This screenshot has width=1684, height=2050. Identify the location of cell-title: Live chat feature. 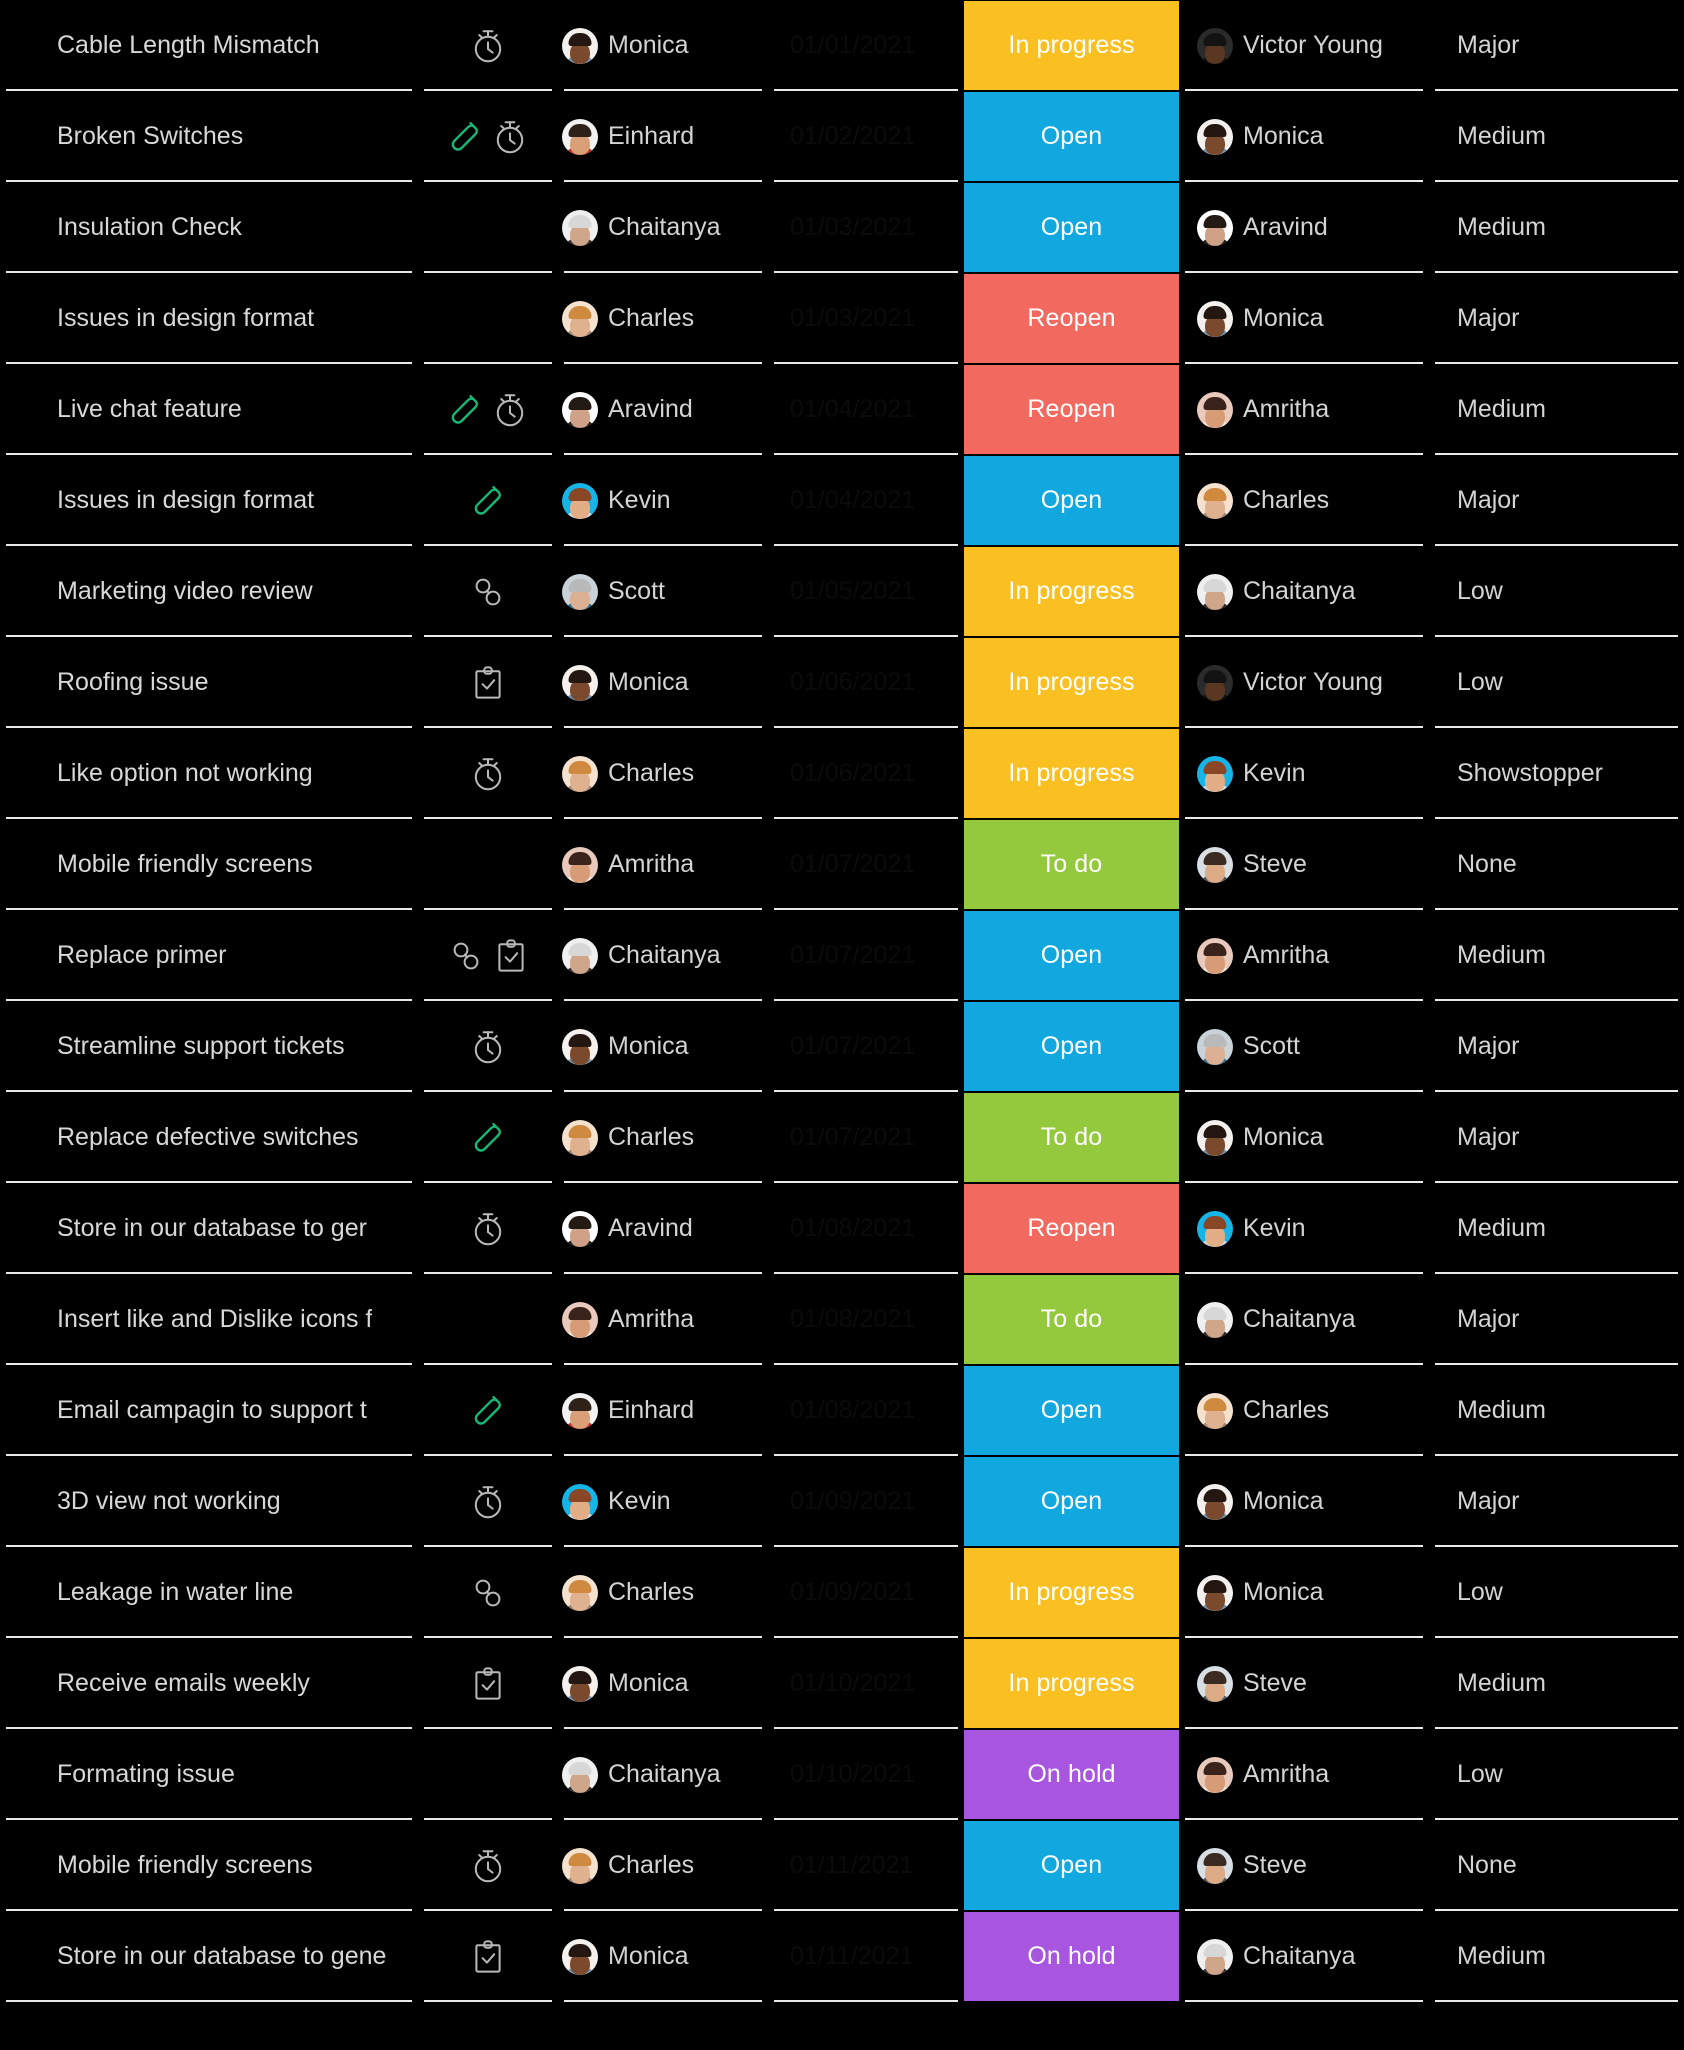
(209, 409).